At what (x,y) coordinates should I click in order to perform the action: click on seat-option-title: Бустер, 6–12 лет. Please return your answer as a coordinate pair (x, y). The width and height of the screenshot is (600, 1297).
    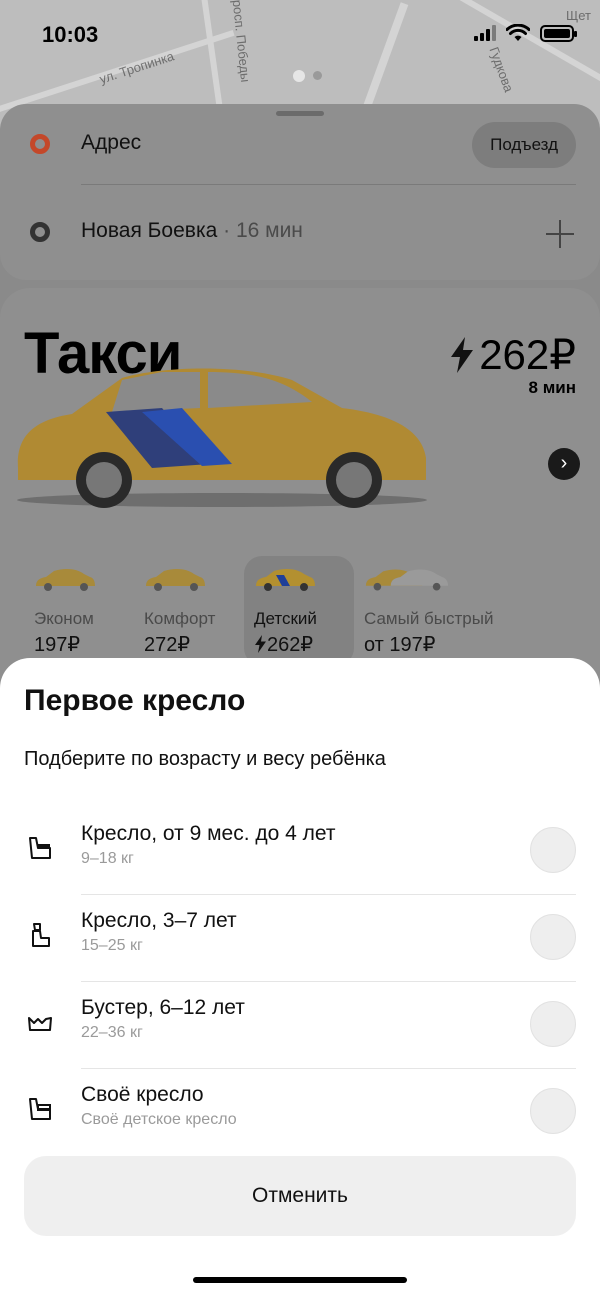
    Looking at the image, I should click on (163, 1007).